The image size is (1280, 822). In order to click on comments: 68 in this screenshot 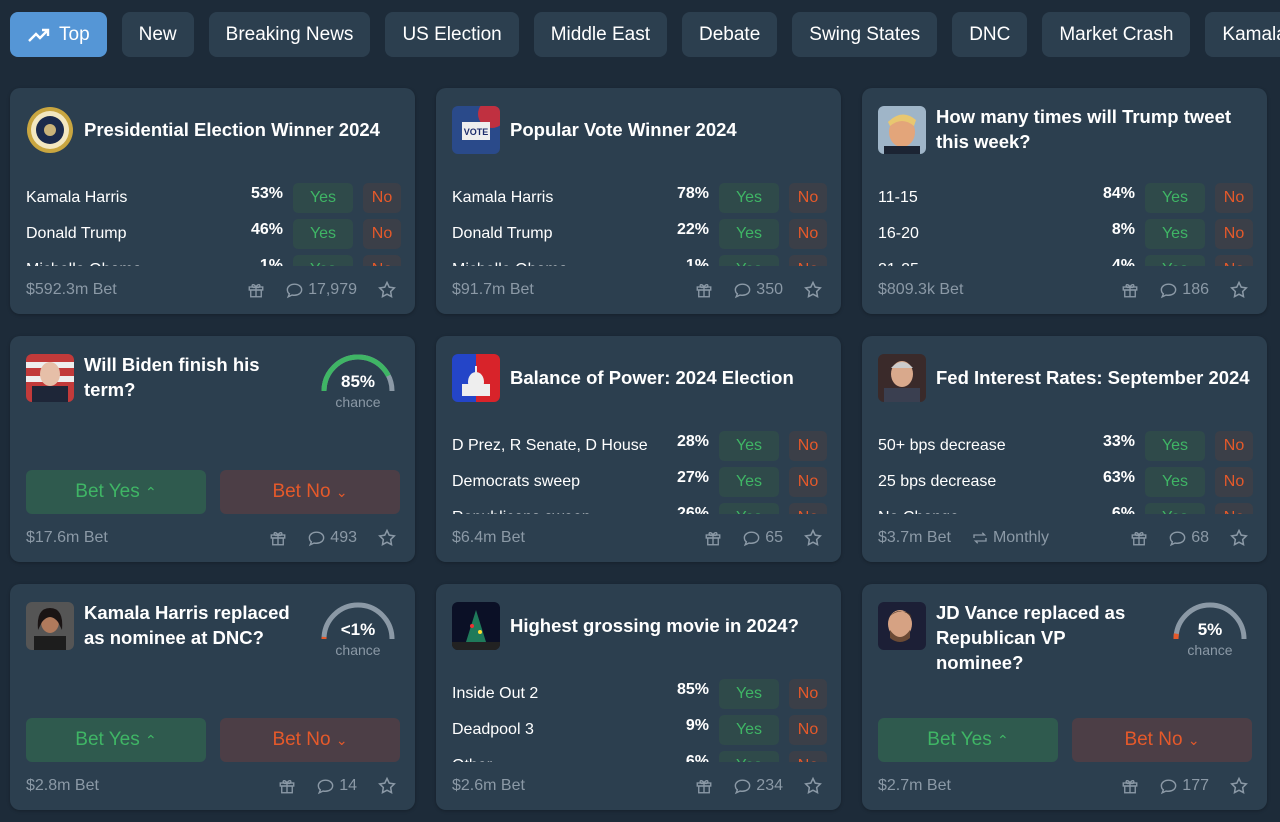, I will do `click(1188, 538)`.